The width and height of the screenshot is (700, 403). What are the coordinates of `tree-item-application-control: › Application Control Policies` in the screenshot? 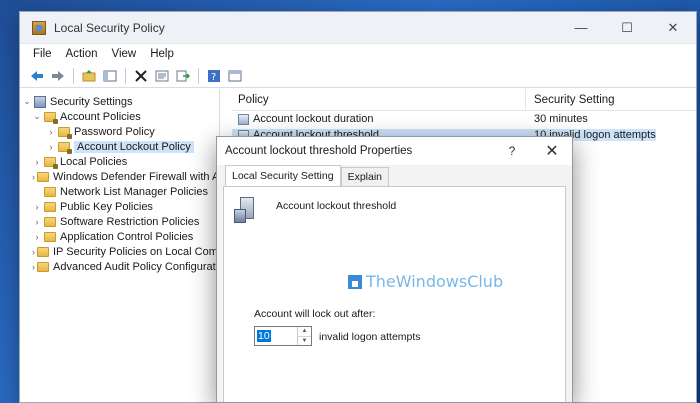 It's located at (119, 236).